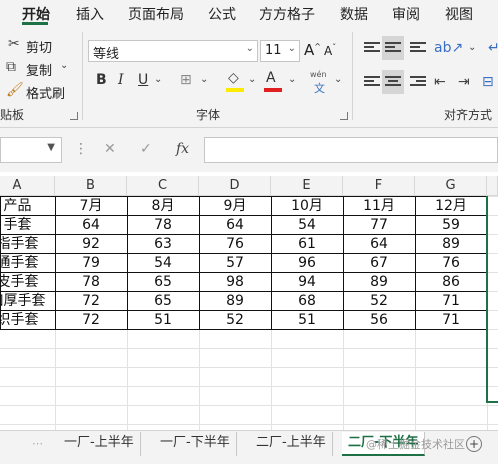 The height and width of the screenshot is (464, 498). I want to click on insert-function-button: fx, so click(182, 149).